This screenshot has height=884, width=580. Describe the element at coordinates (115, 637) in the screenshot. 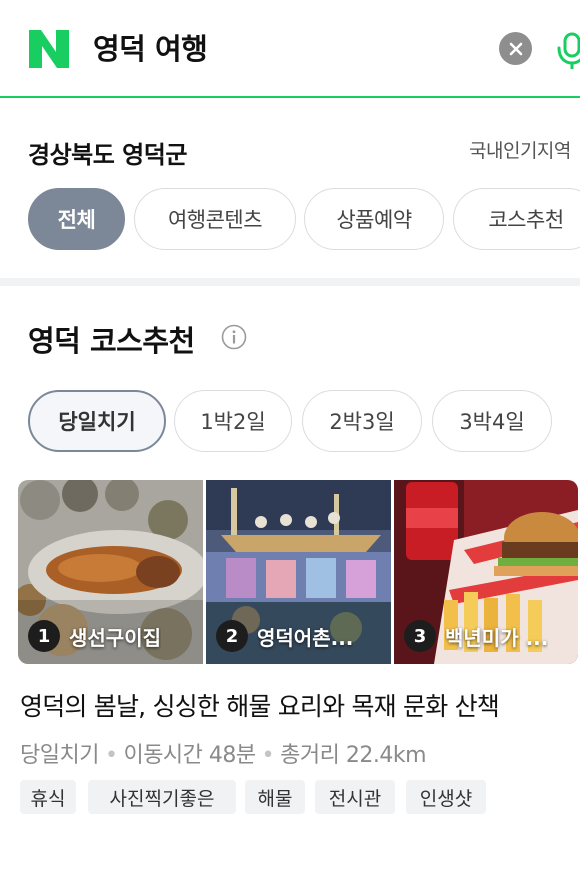

I see `place-name: 생선구이집` at that location.